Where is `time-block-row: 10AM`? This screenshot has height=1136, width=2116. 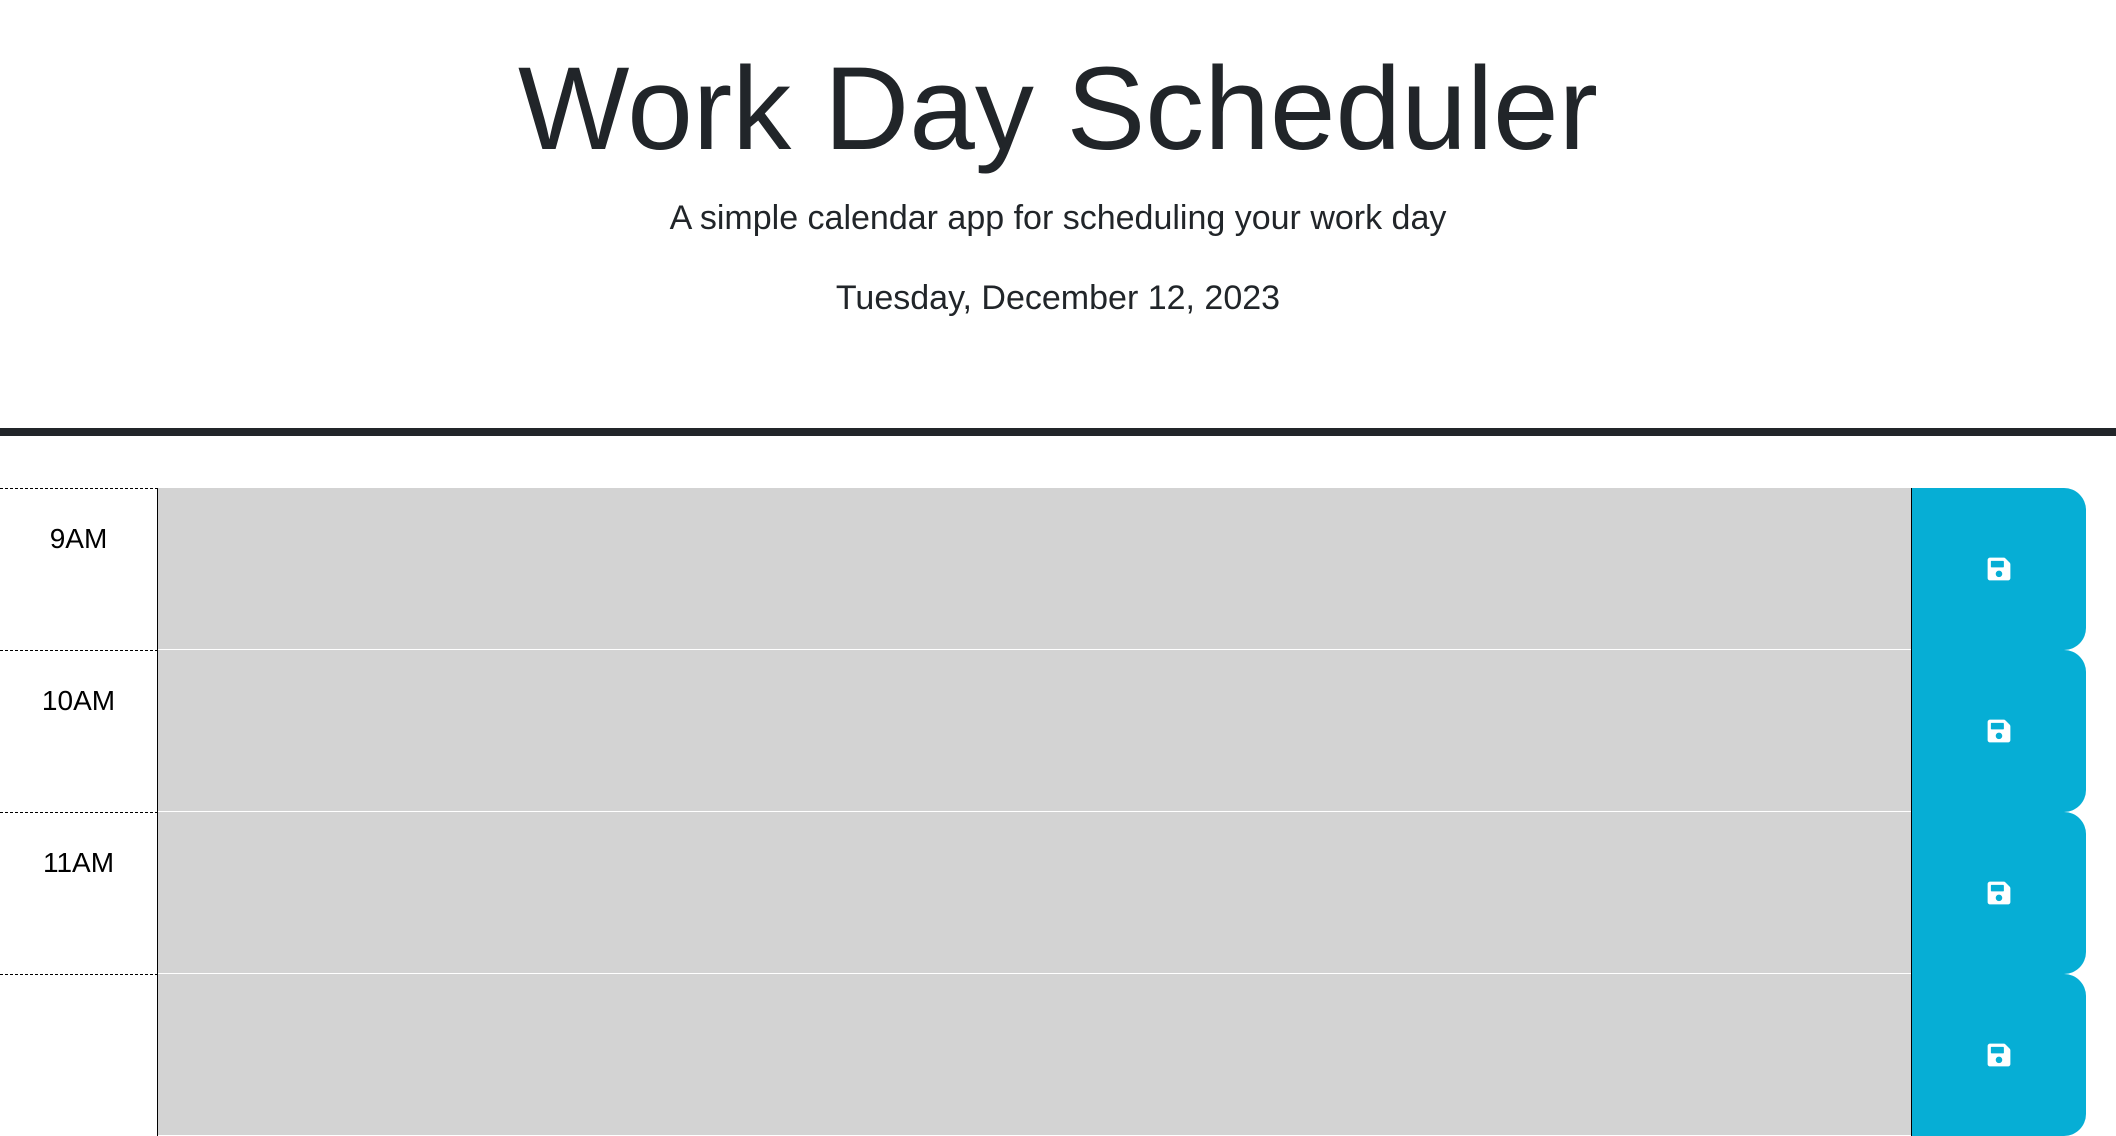
time-block-row: 10AM is located at coordinates (1058, 731).